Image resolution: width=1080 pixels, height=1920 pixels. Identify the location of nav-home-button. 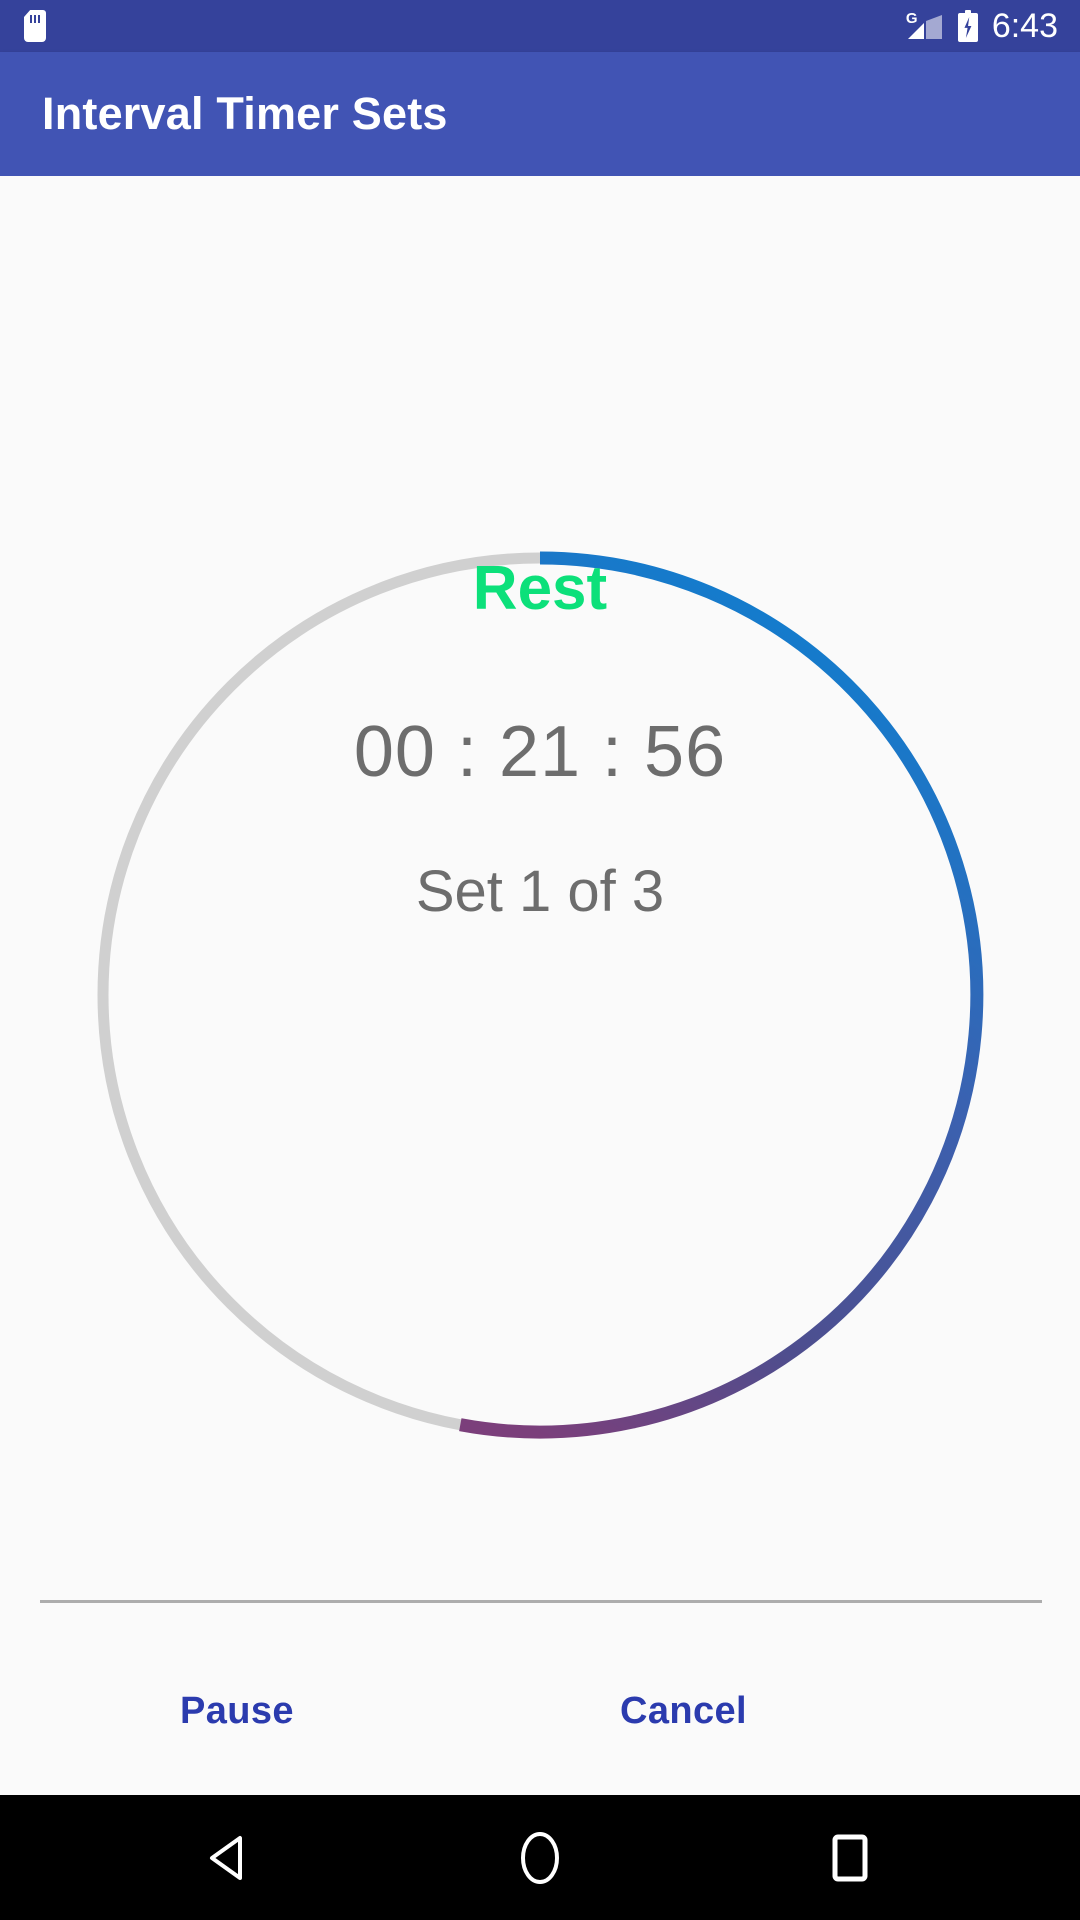
(540, 1857).